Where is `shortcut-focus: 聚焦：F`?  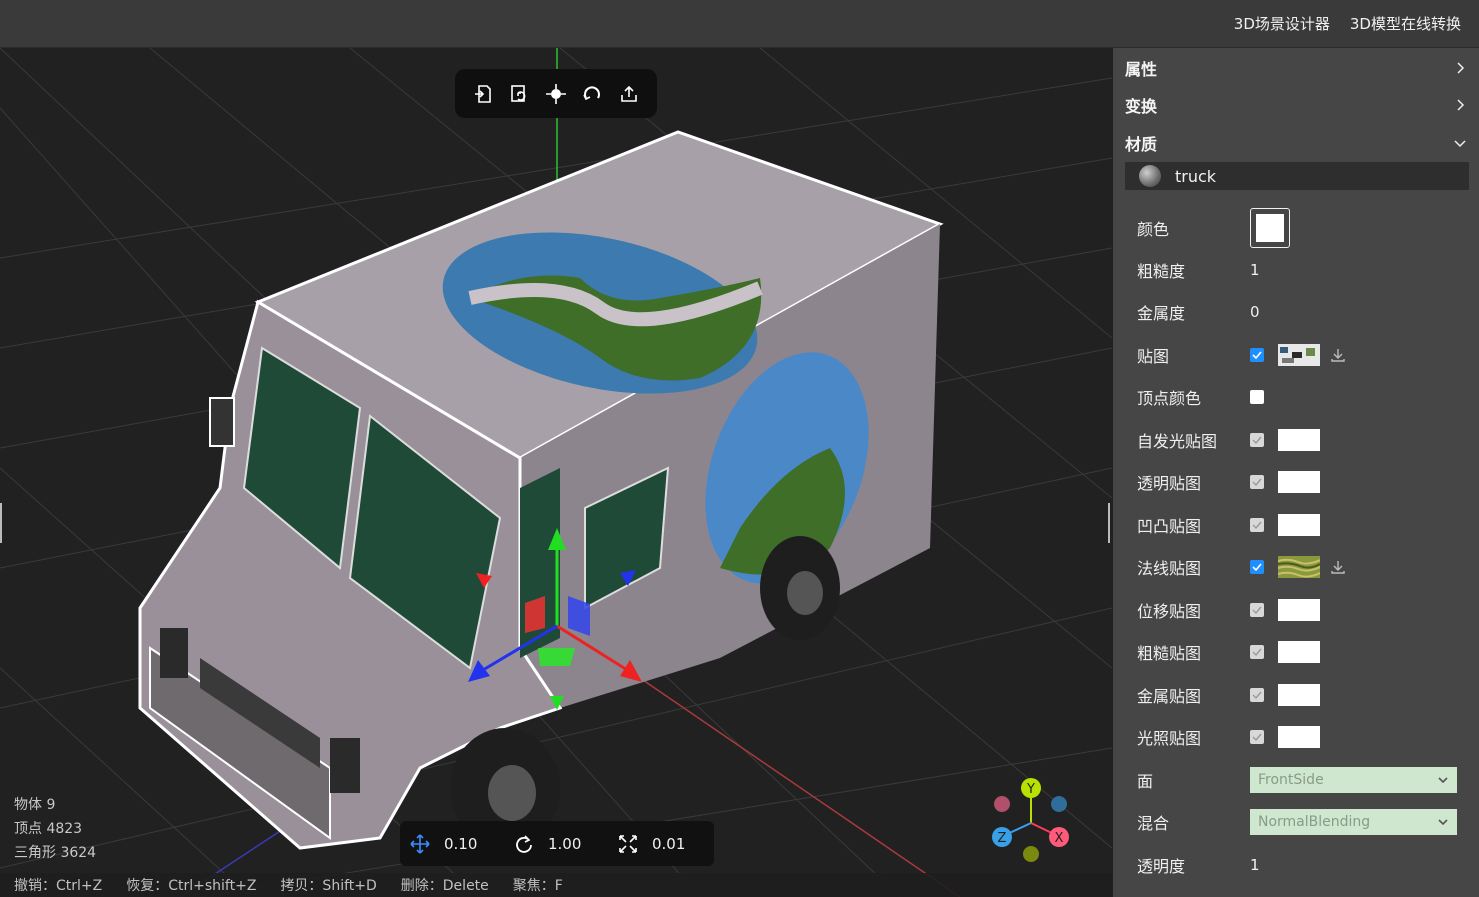
shortcut-focus: 聚焦：F is located at coordinates (537, 886).